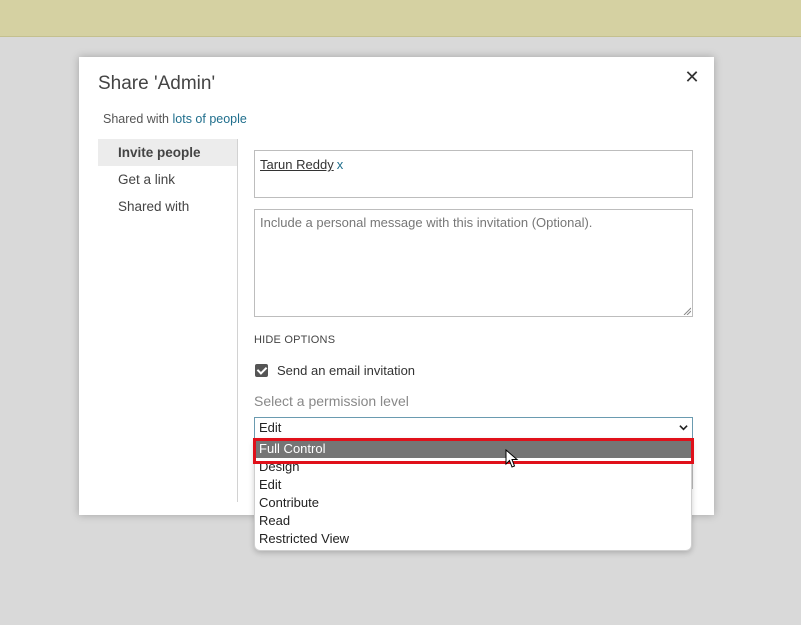 The height and width of the screenshot is (625, 801). What do you see at coordinates (687, 311) in the screenshot?
I see `resize-grip-icon` at bounding box center [687, 311].